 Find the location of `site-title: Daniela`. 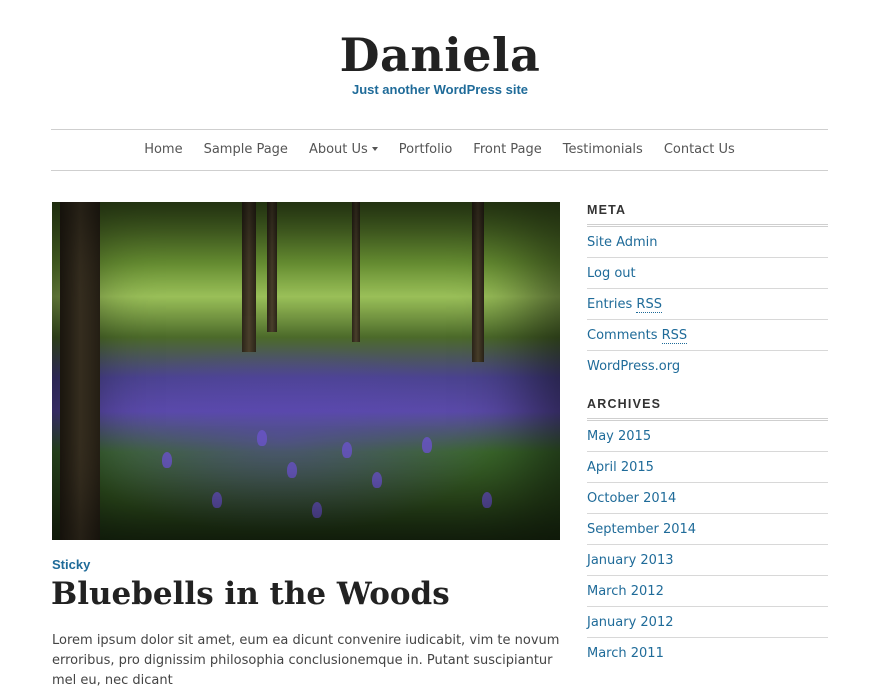

site-title: Daniela is located at coordinates (440, 55).